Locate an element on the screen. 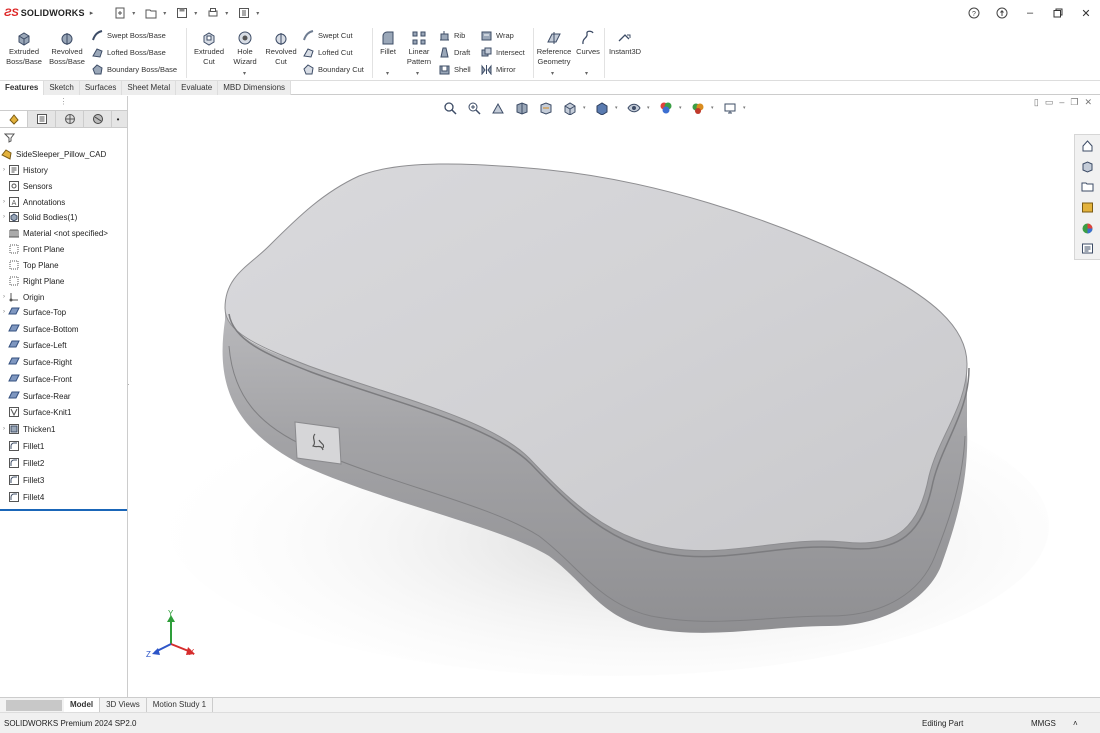 The image size is (1100, 733). hide-show-items-icon is located at coordinates (634, 108).